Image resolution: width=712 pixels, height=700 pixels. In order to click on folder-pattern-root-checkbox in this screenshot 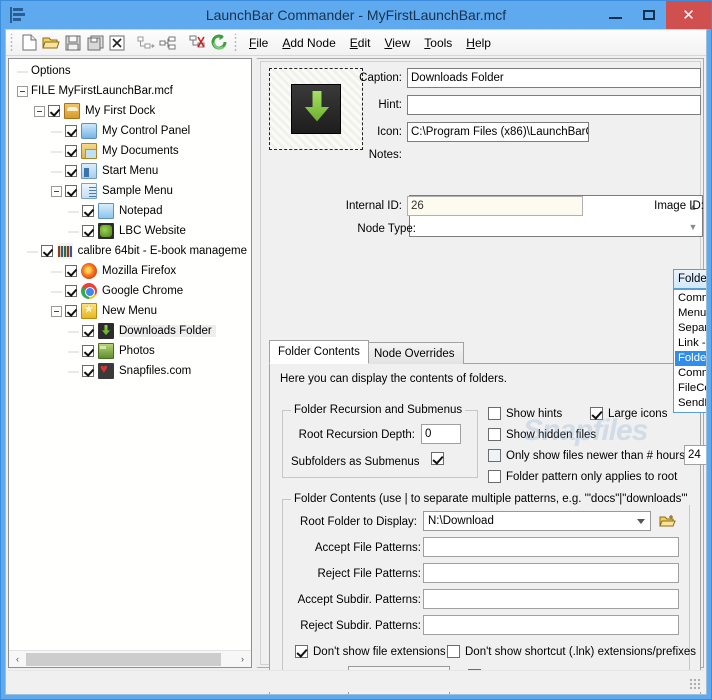, I will do `click(494, 476)`.